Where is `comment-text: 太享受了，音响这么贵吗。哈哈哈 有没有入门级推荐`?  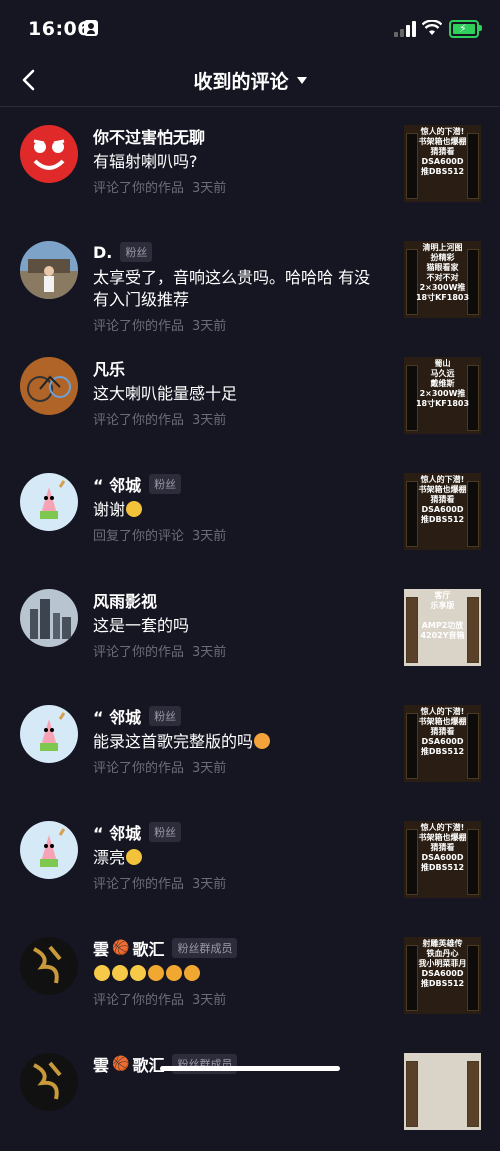 comment-text: 太享受了，音响这么贵吗。哈哈哈 有没有入门级推荐 is located at coordinates (238, 289).